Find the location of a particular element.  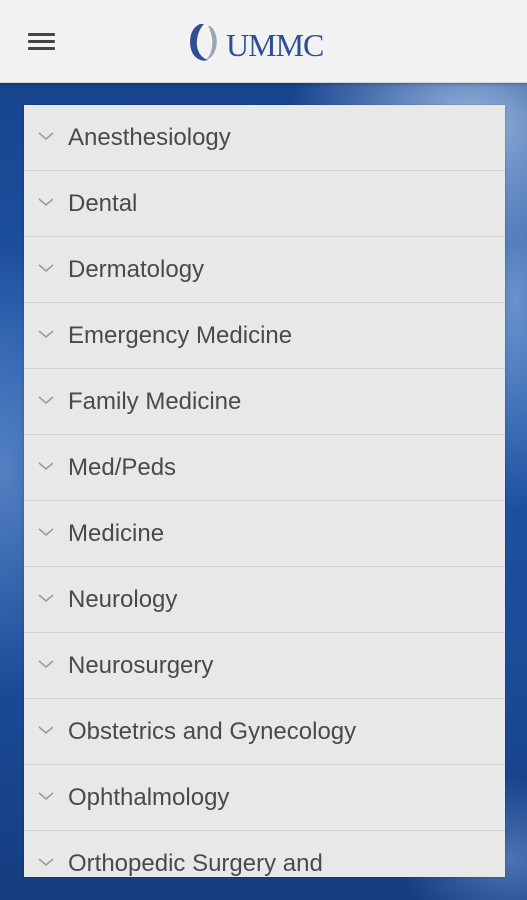

list-item-label: Med/Peds is located at coordinates (122, 467).